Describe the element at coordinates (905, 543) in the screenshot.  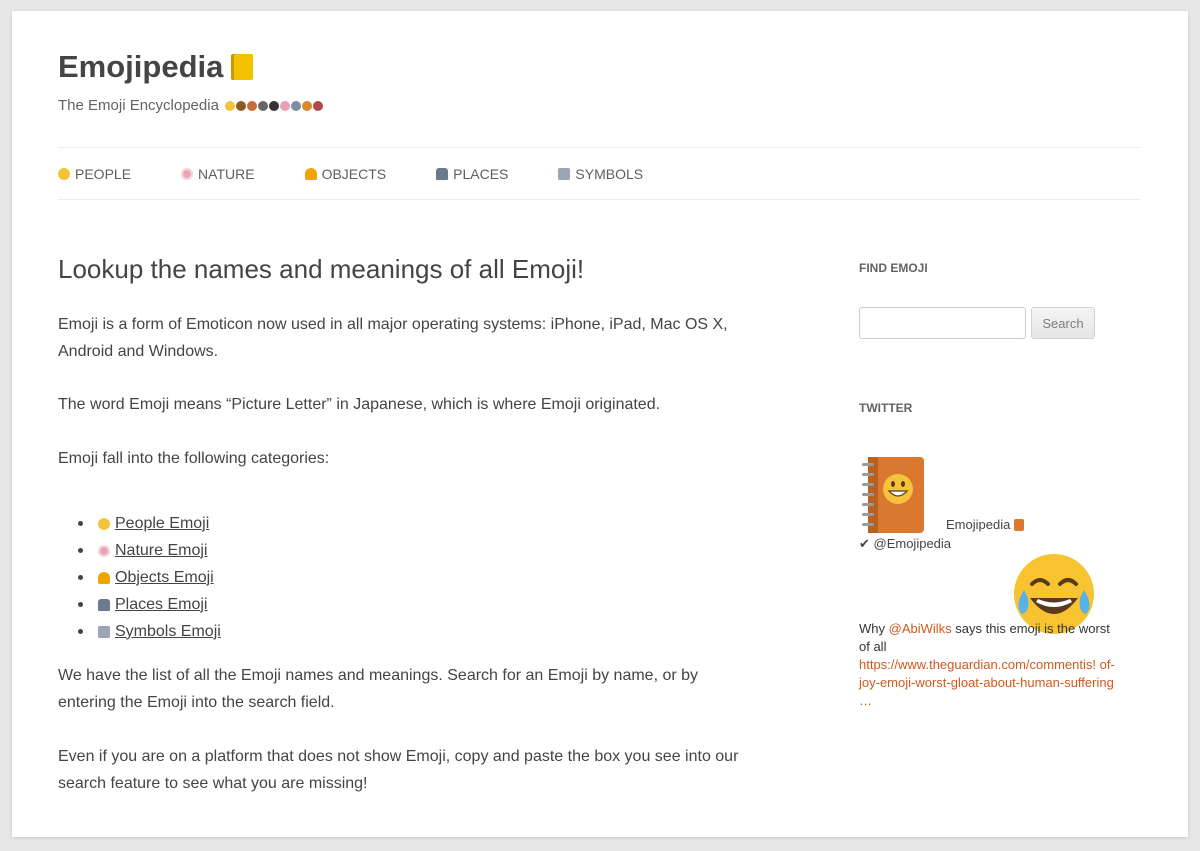
I see `tweet-handle: ✔ @Emojipedia` at that location.